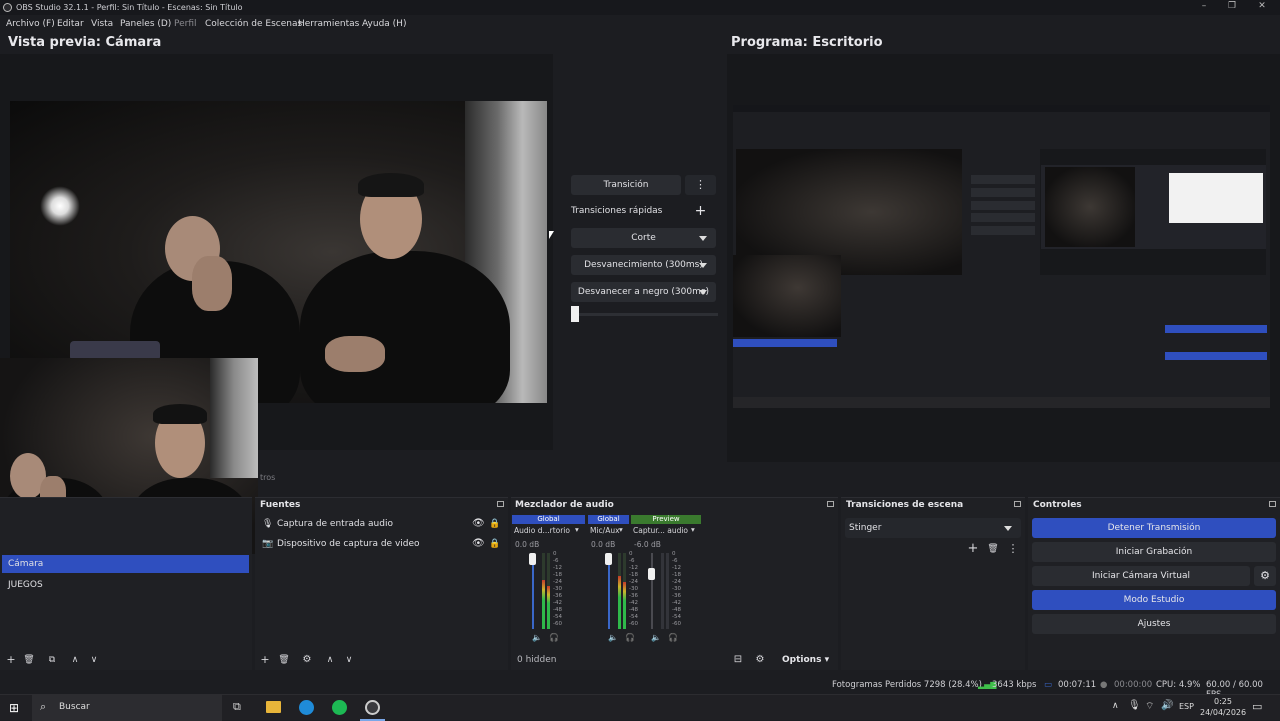  Describe the element at coordinates (307, 660) in the screenshot. I see `source-properties-icon: ⚙` at that location.